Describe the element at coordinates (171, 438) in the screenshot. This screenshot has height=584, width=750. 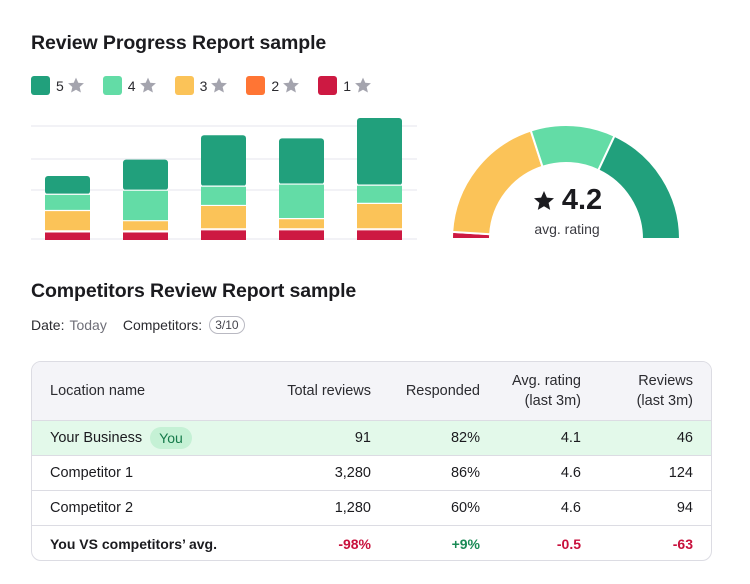
I see `you-badge: You` at that location.